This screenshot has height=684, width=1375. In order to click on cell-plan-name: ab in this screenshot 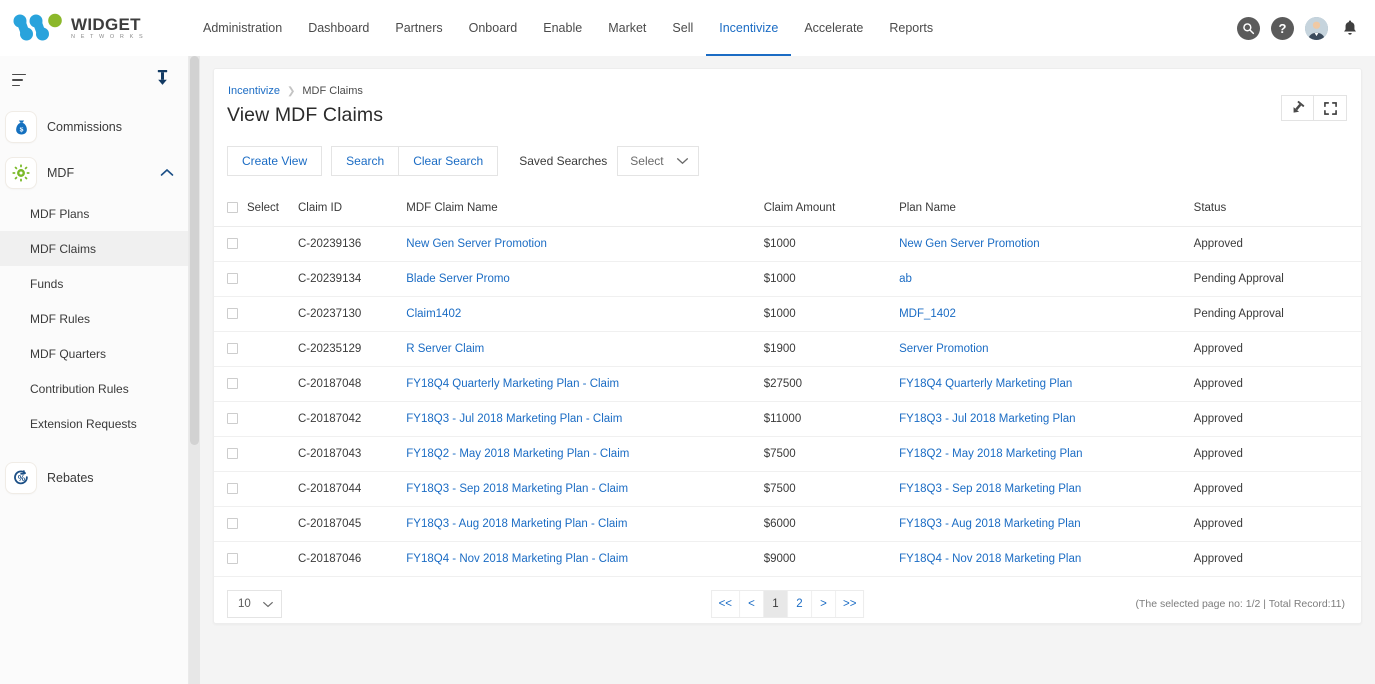, I will do `click(1040, 279)`.